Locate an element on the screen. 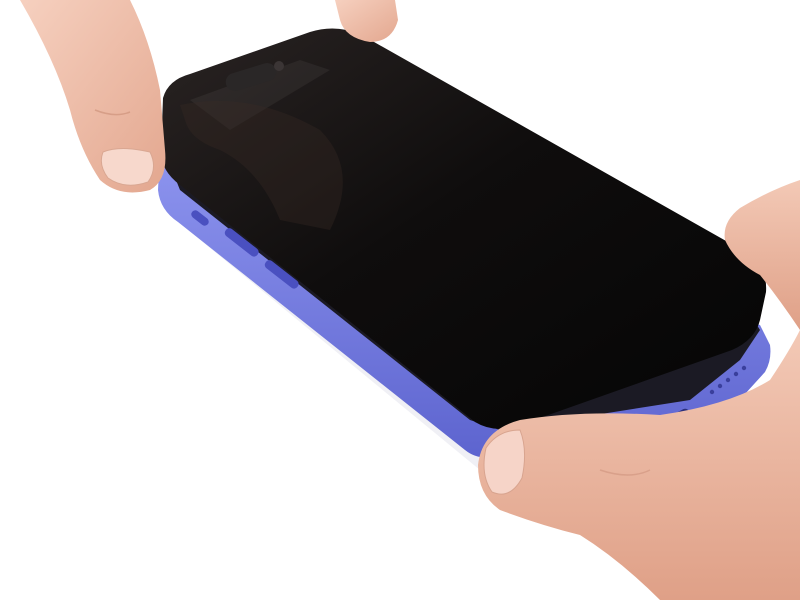  front-camera is located at coordinates (279, 66).